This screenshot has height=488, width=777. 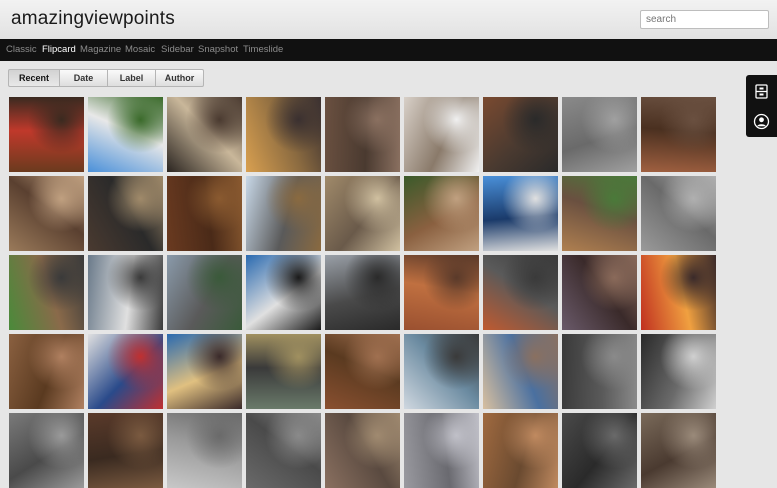 I want to click on nav-item-magazine: Magazine, so click(x=100, y=49).